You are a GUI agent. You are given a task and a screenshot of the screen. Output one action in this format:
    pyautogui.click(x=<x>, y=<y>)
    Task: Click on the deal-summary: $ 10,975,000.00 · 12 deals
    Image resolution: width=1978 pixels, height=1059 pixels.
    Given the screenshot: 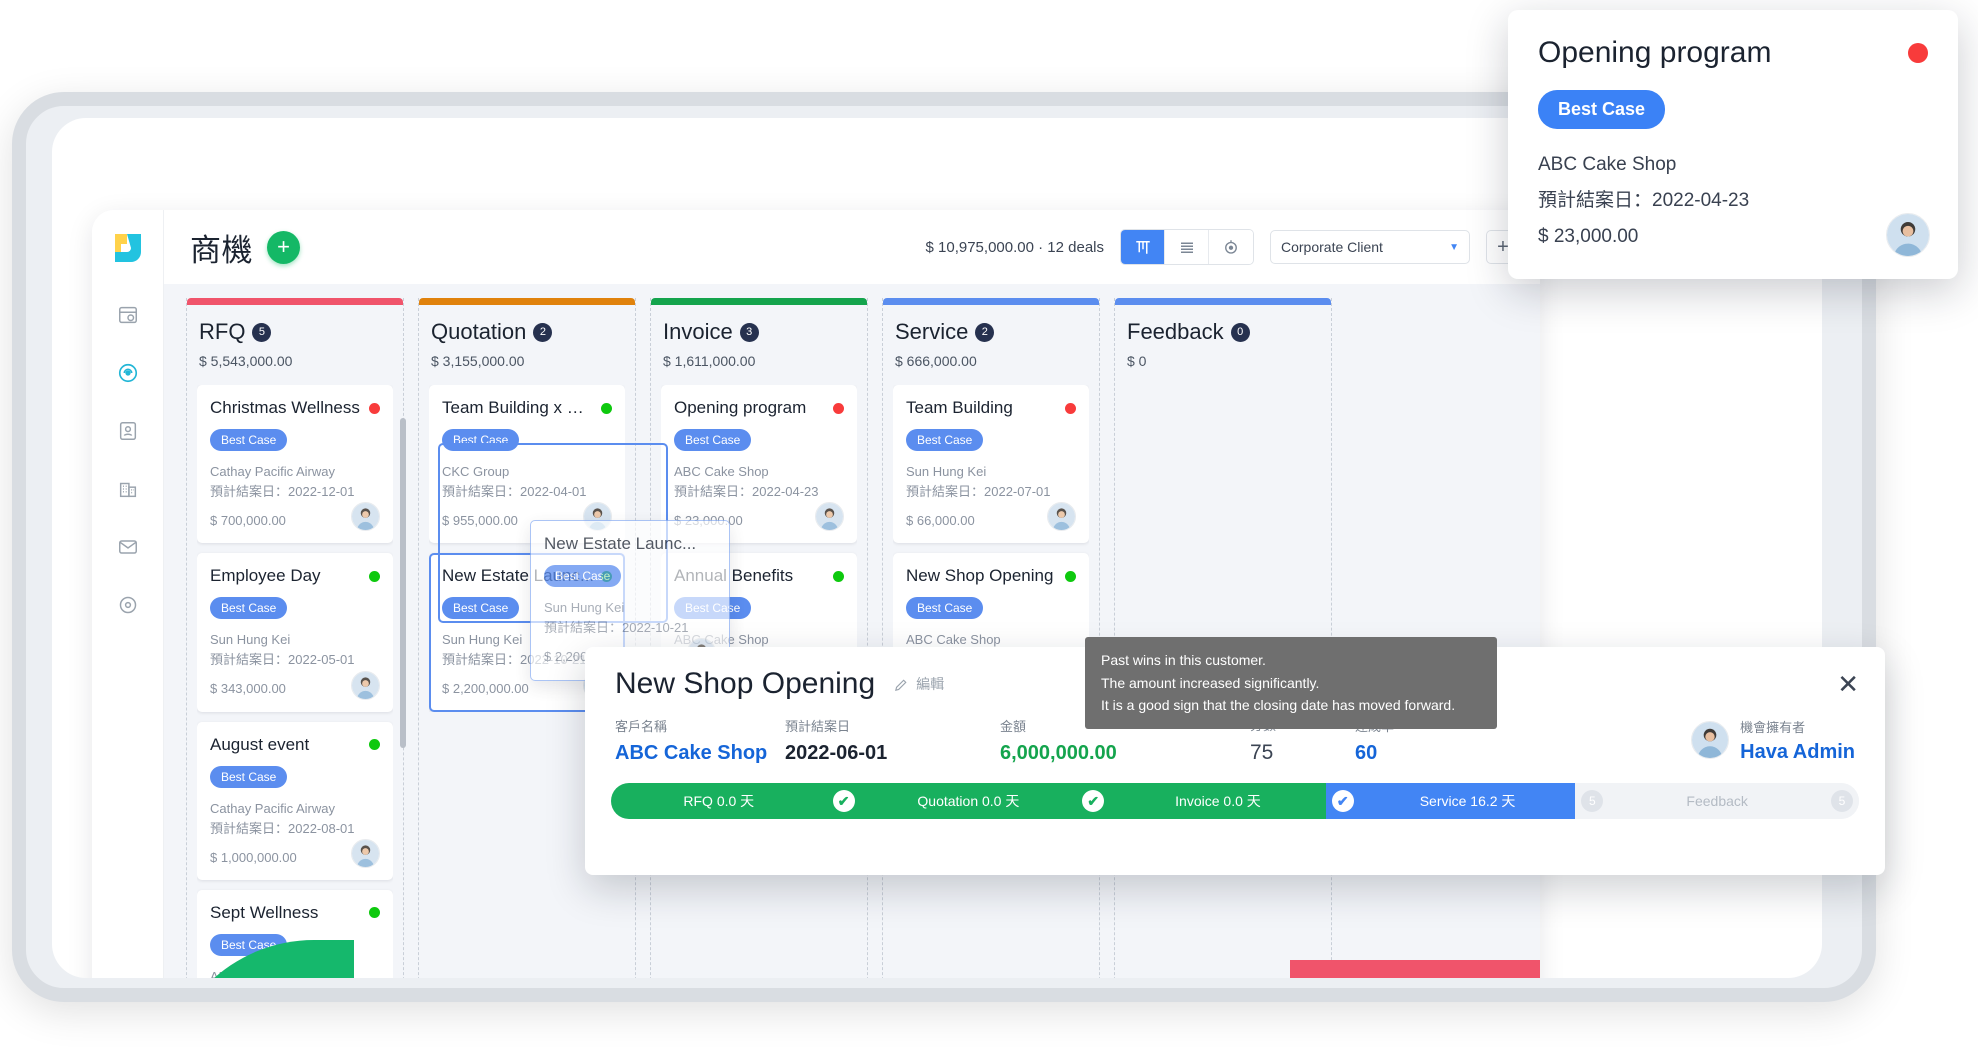 What is the action you would take?
    pyautogui.click(x=1014, y=247)
    